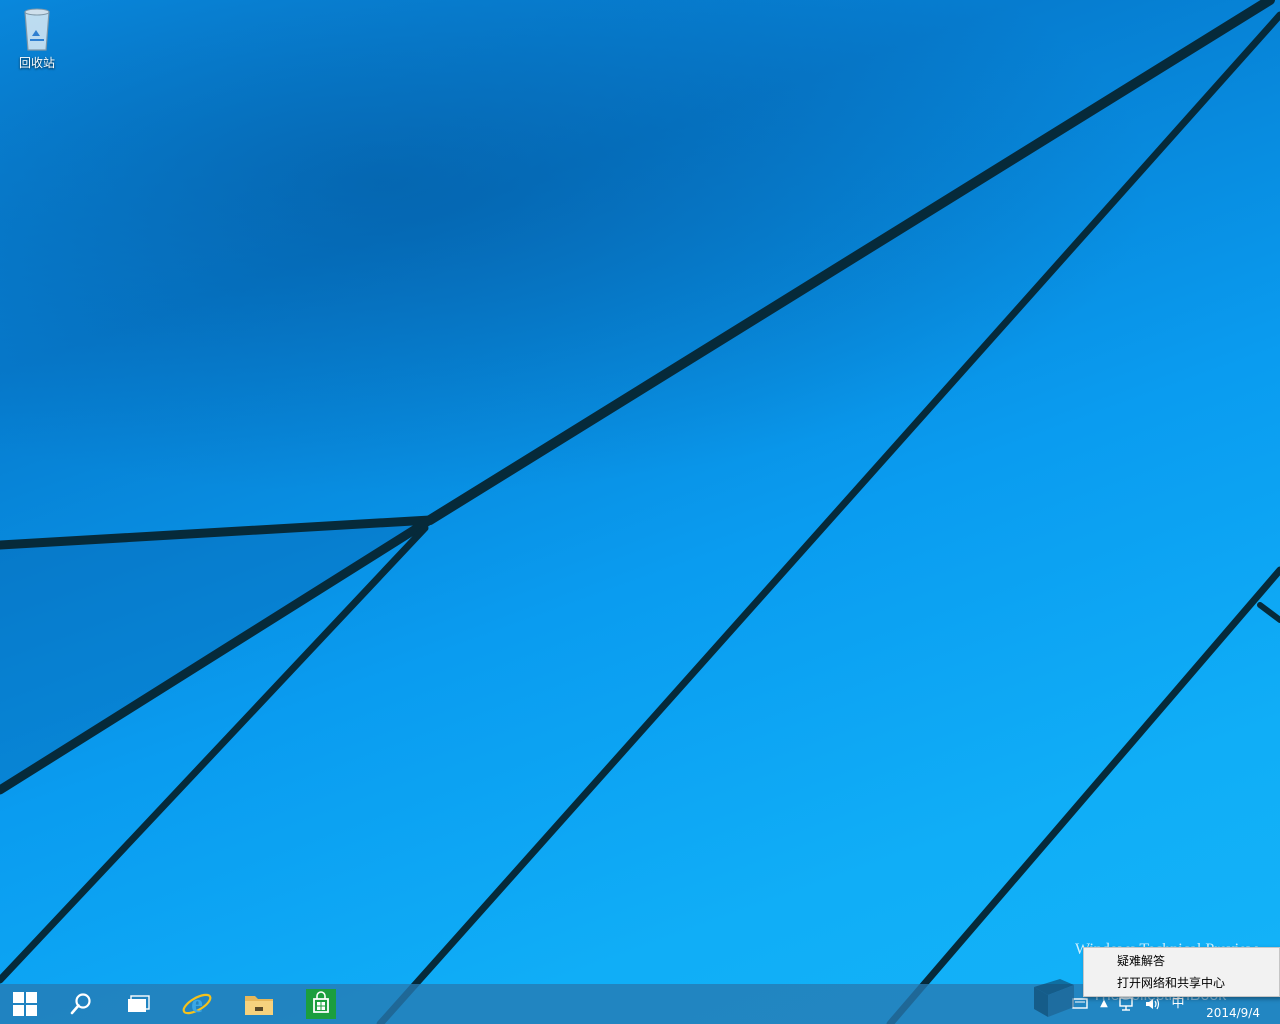  I want to click on search-icon, so click(80, 1004).